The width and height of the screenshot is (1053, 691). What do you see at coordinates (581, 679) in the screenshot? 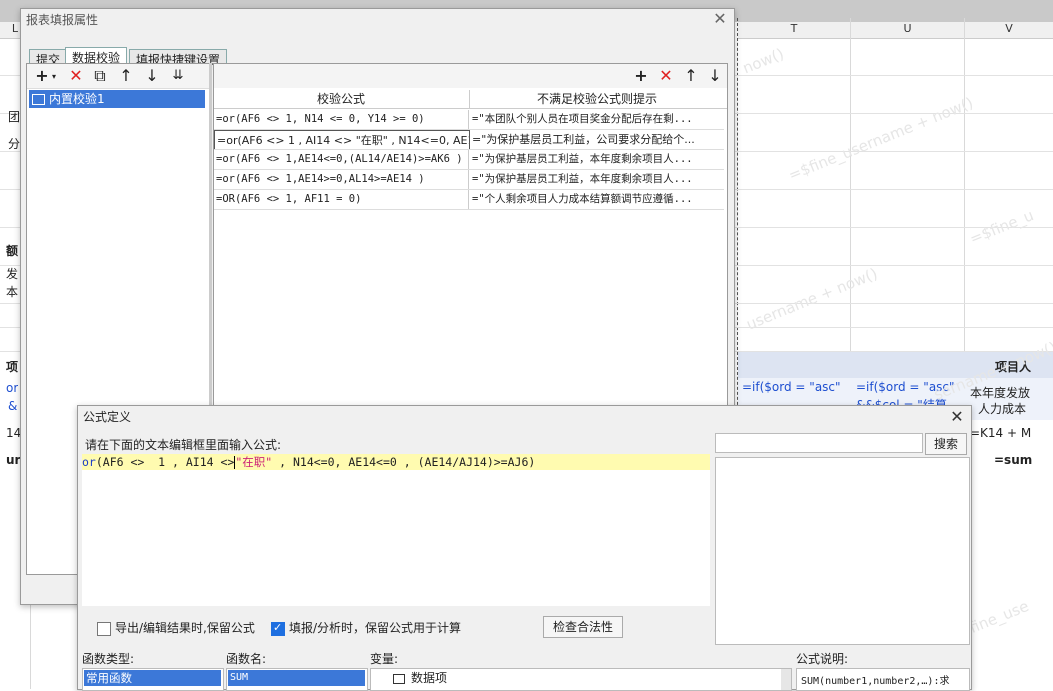
I see `variable-tree: 数据项` at bounding box center [581, 679].